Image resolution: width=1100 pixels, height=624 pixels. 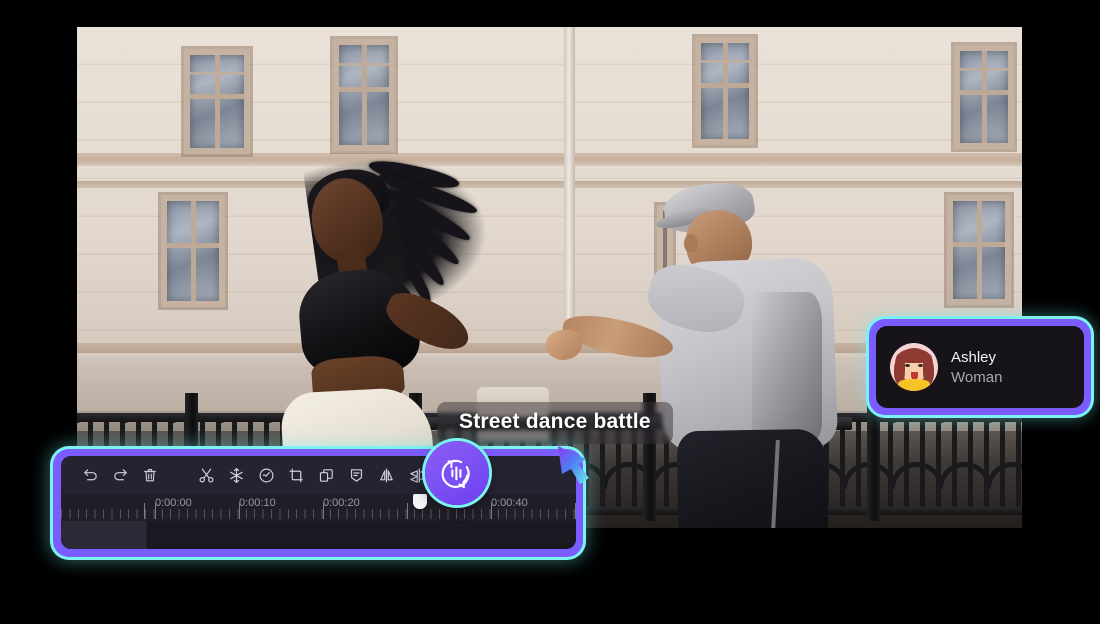 I want to click on caption-text: Street dance battle, so click(x=555, y=421).